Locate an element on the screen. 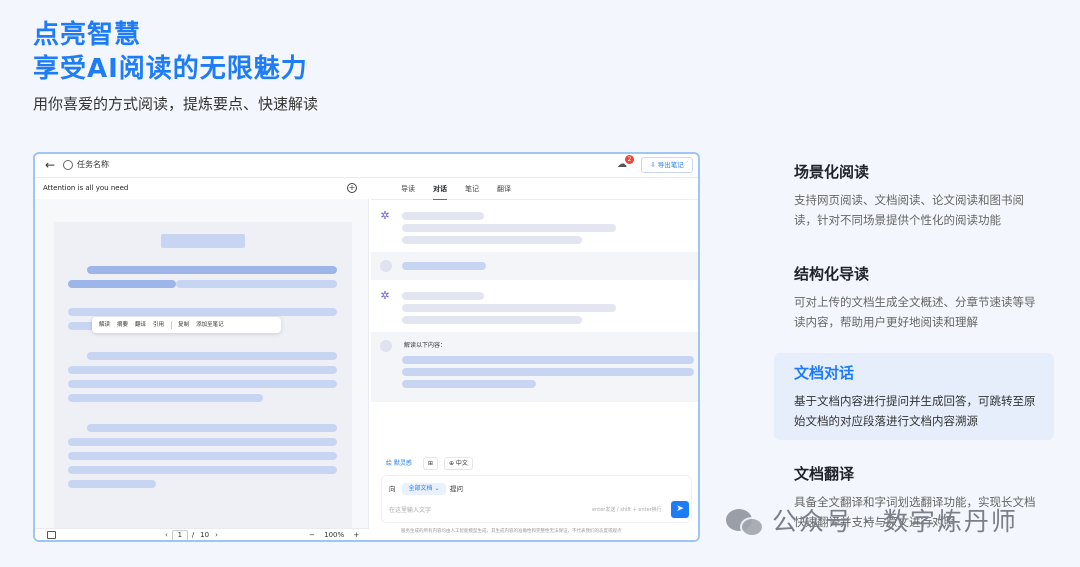  document-header: Attention is all you need + is located at coordinates (202, 188).